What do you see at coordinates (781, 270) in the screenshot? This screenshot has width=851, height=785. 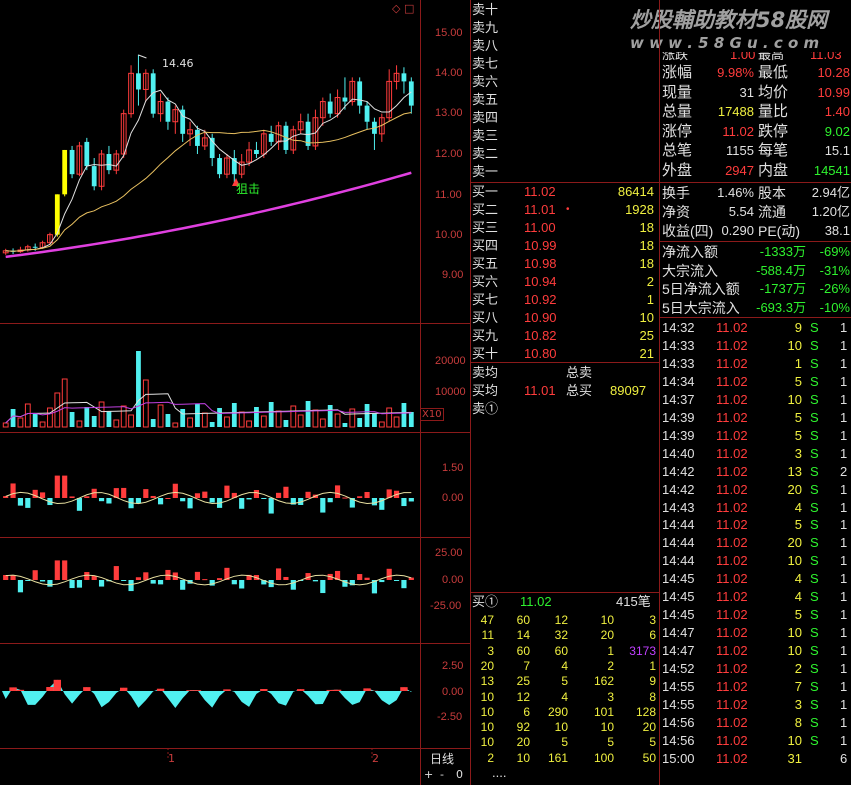 I see `flow-value: -588.4万` at bounding box center [781, 270].